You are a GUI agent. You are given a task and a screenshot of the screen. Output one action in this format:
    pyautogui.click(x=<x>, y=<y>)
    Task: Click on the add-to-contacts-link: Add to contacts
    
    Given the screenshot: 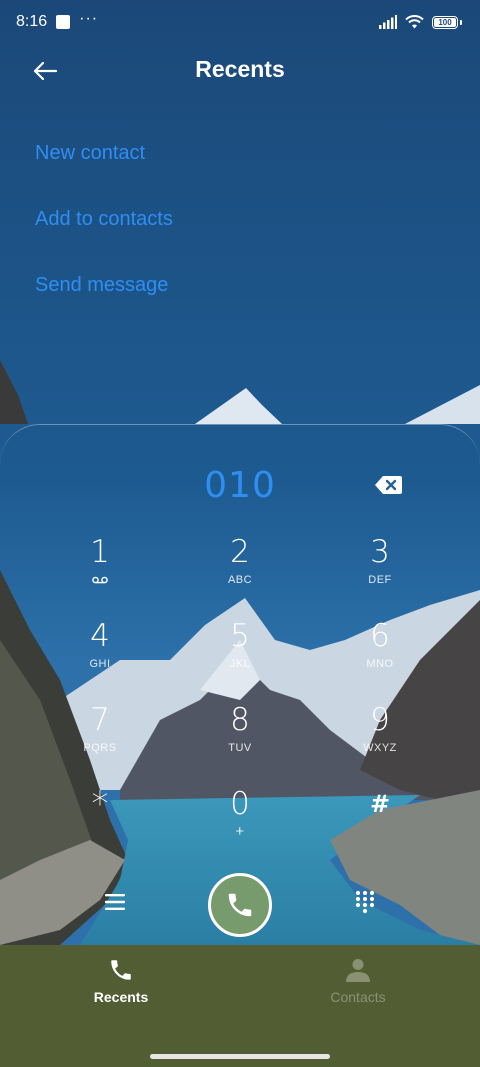 What is the action you would take?
    pyautogui.click(x=104, y=235)
    